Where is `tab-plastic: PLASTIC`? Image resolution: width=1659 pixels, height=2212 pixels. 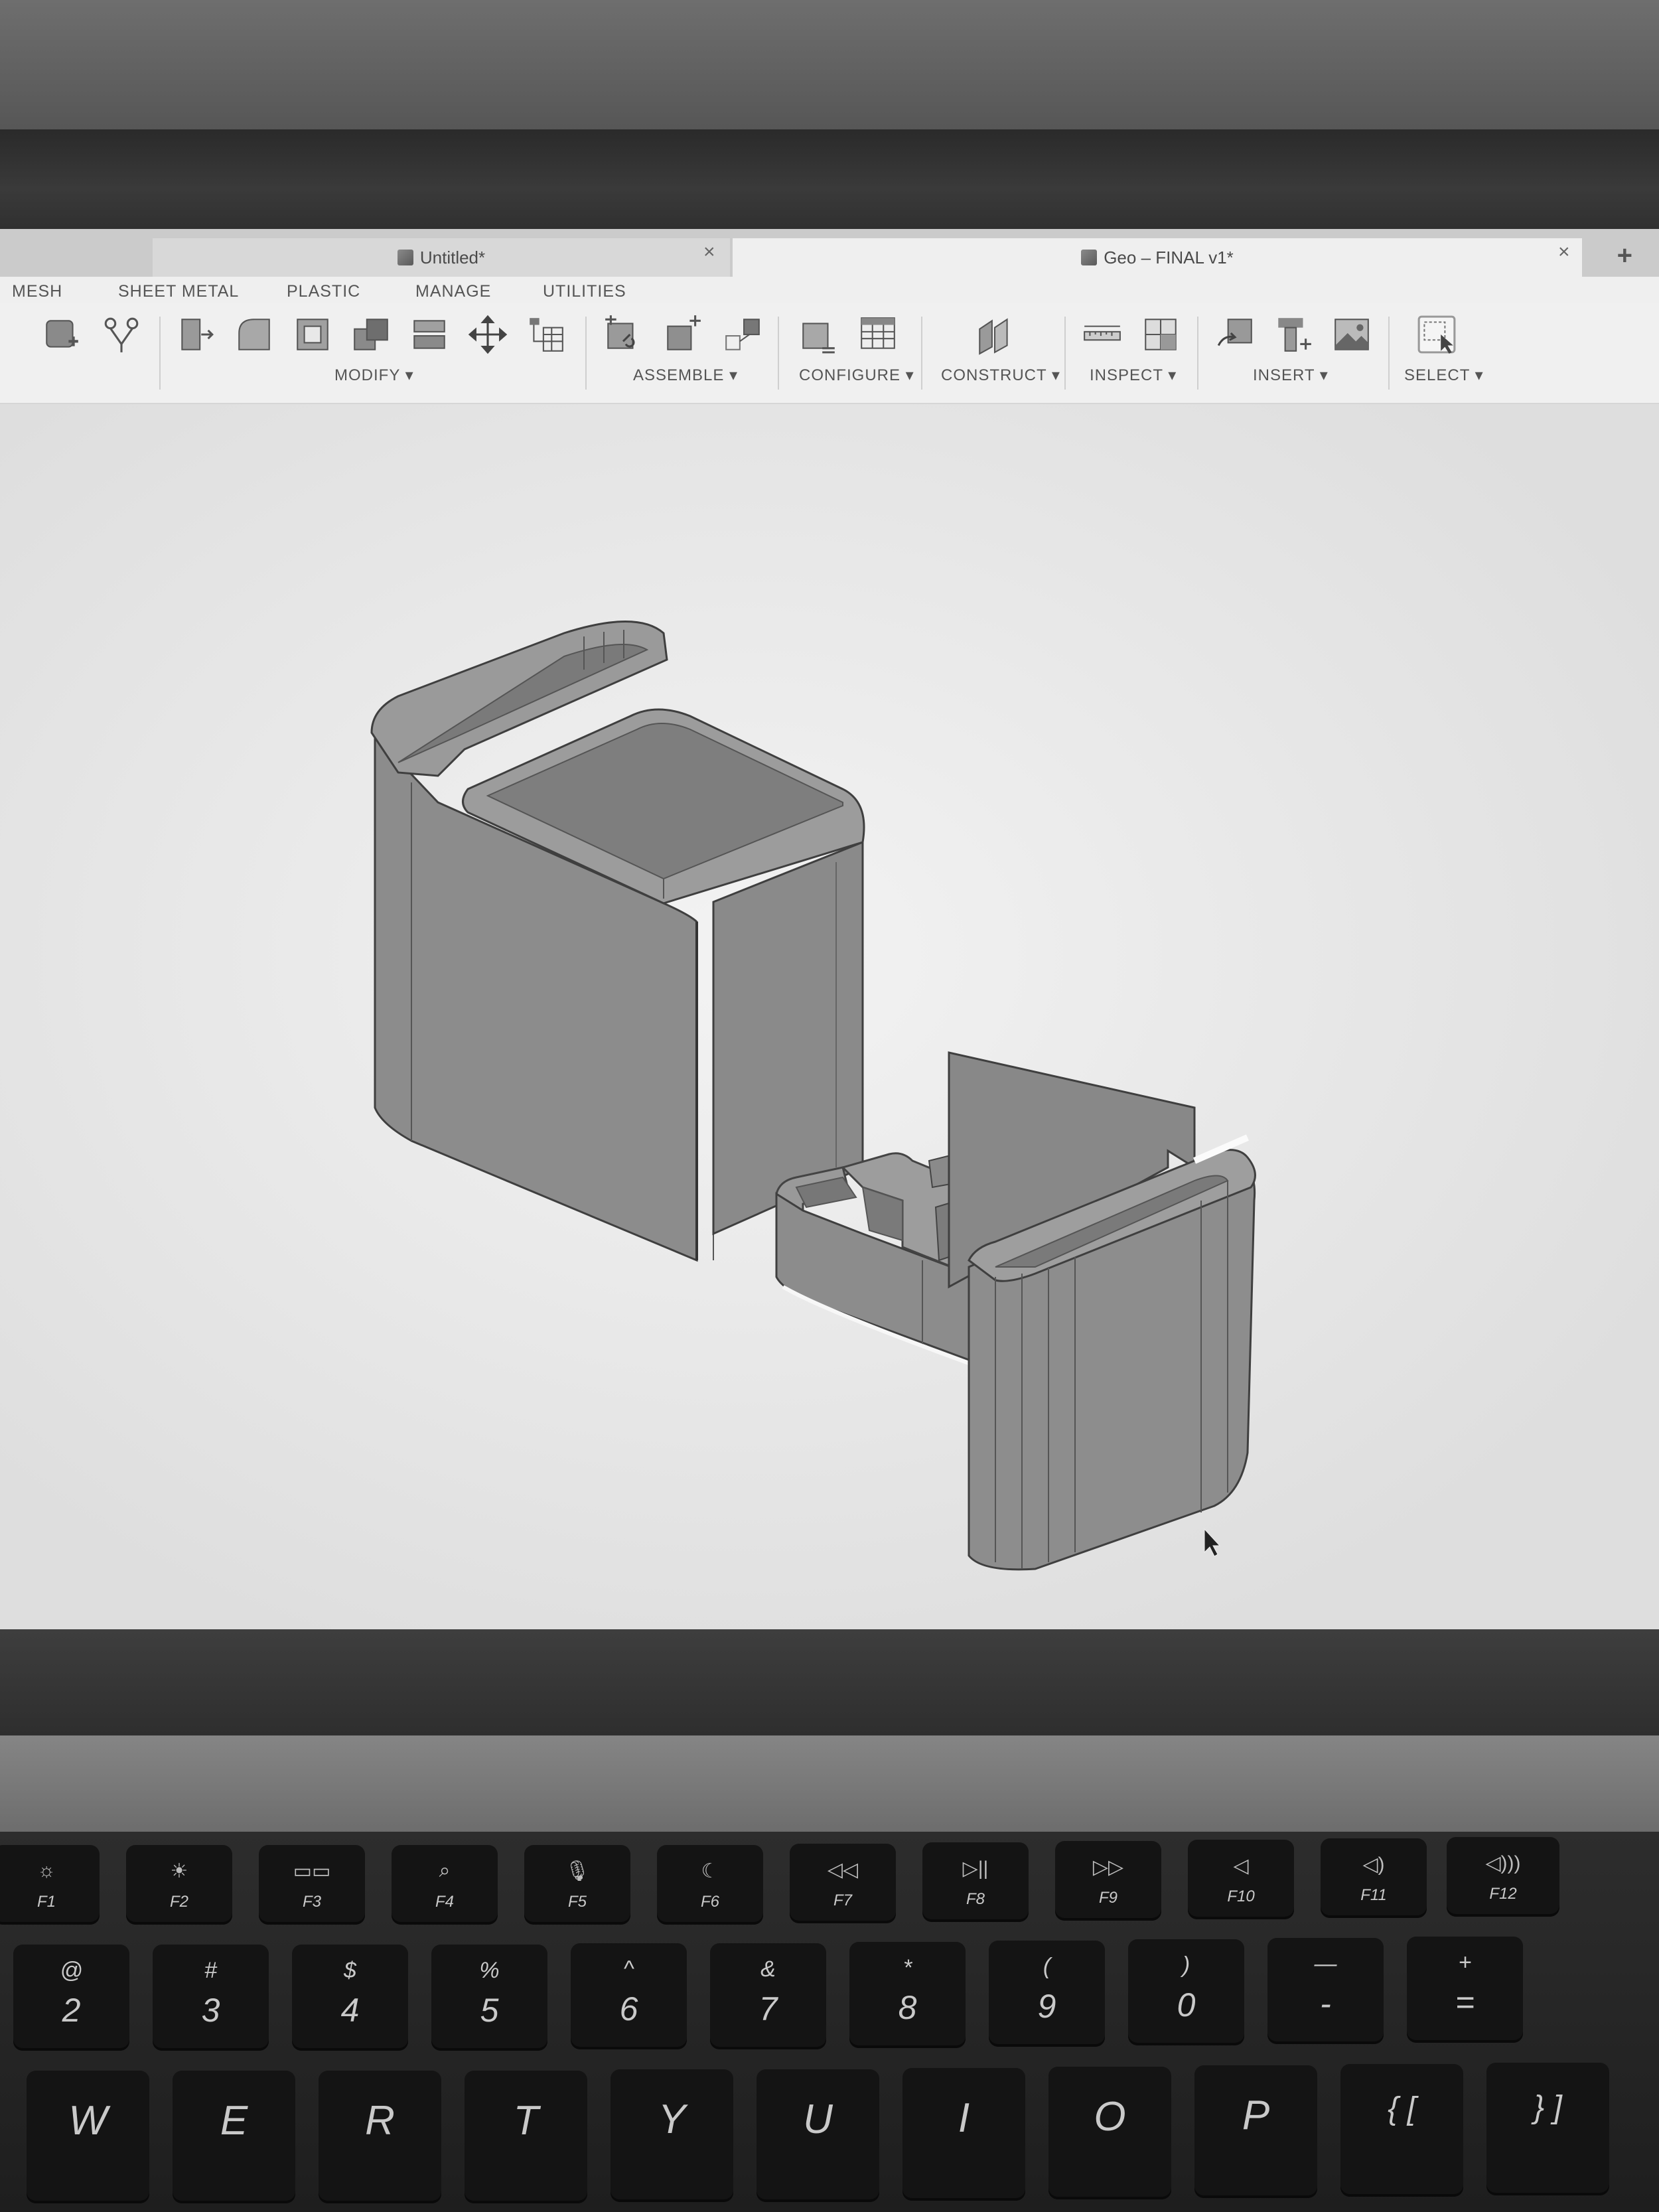 tab-plastic: PLASTIC is located at coordinates (323, 292).